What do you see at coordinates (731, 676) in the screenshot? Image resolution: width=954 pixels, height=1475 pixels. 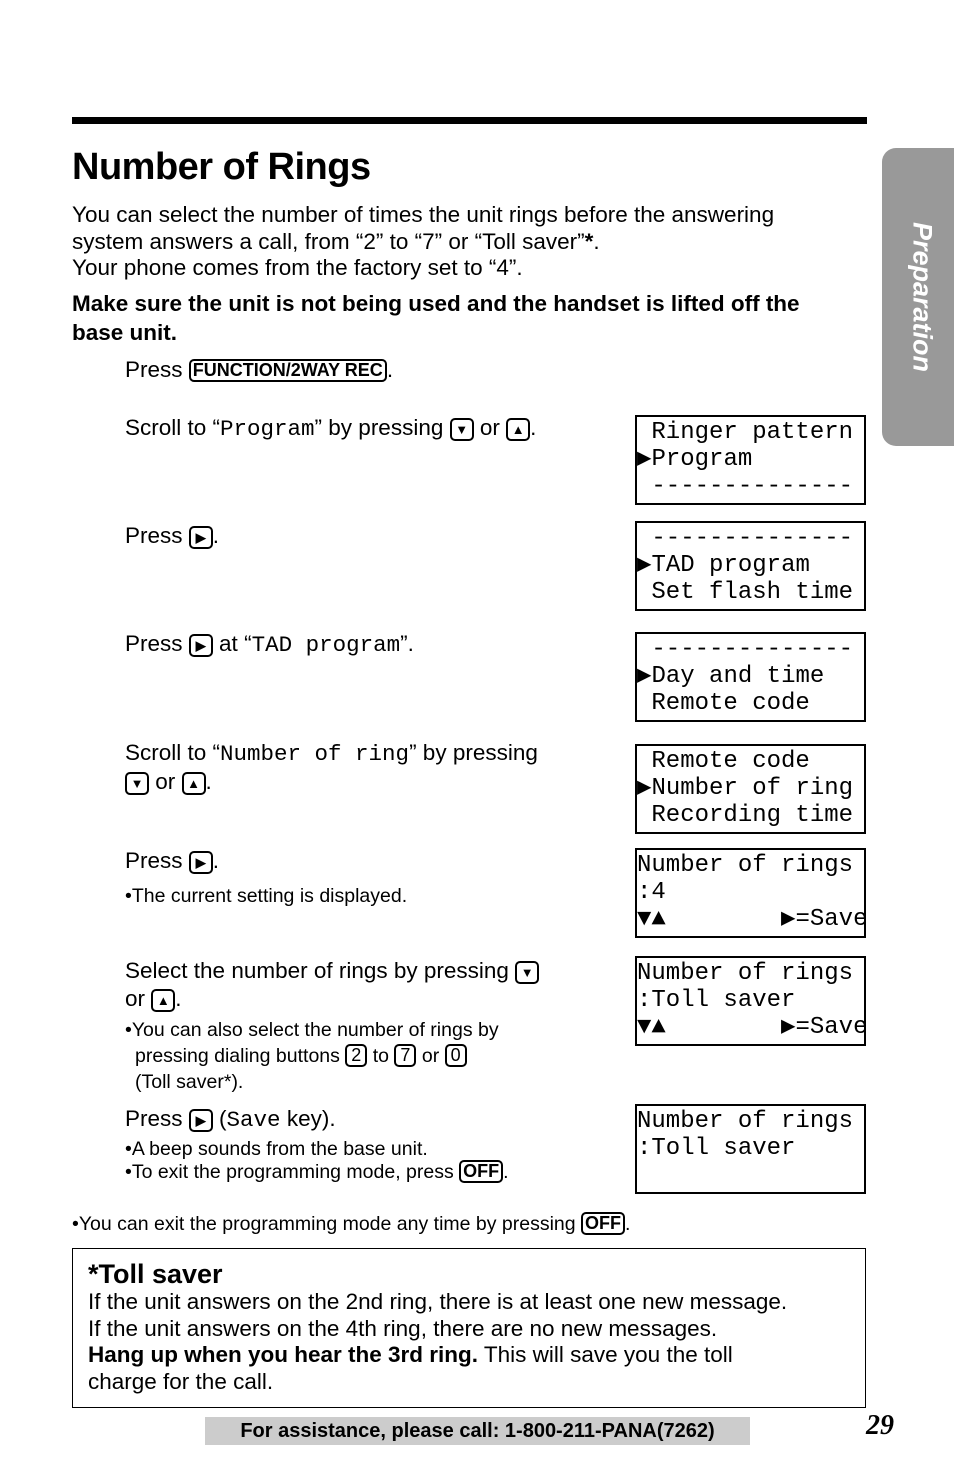 I see `lcd-line: ▶Day and time` at bounding box center [731, 676].